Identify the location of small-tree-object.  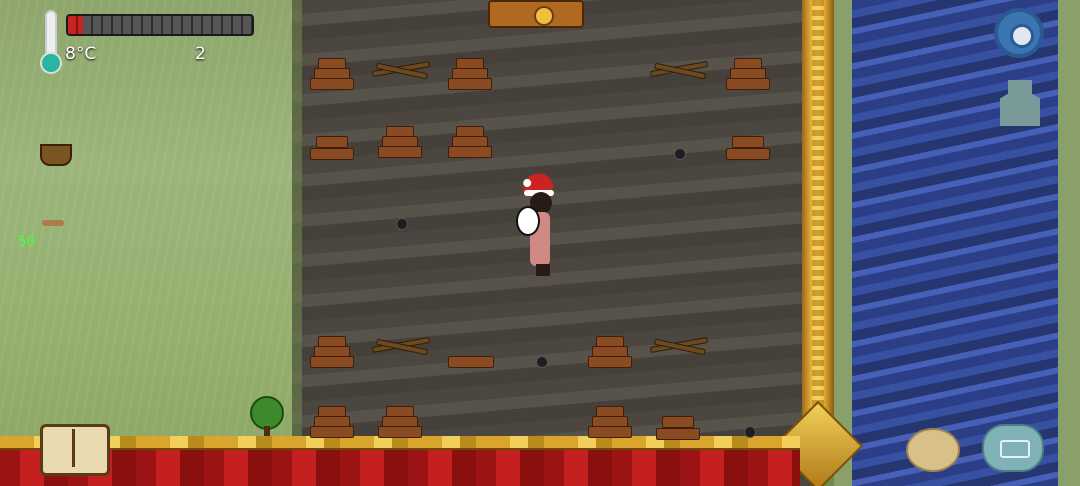
(267, 416).